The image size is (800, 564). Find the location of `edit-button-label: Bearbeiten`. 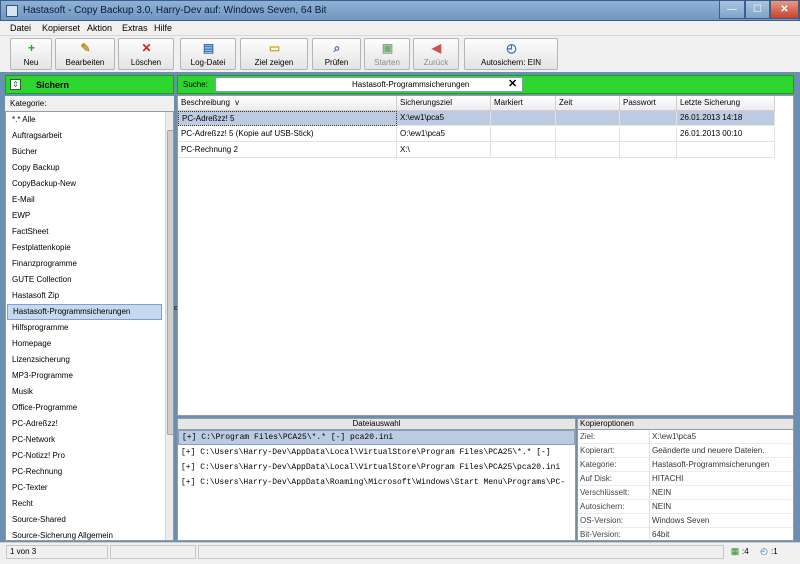

edit-button-label: Bearbeiten is located at coordinates (85, 62).